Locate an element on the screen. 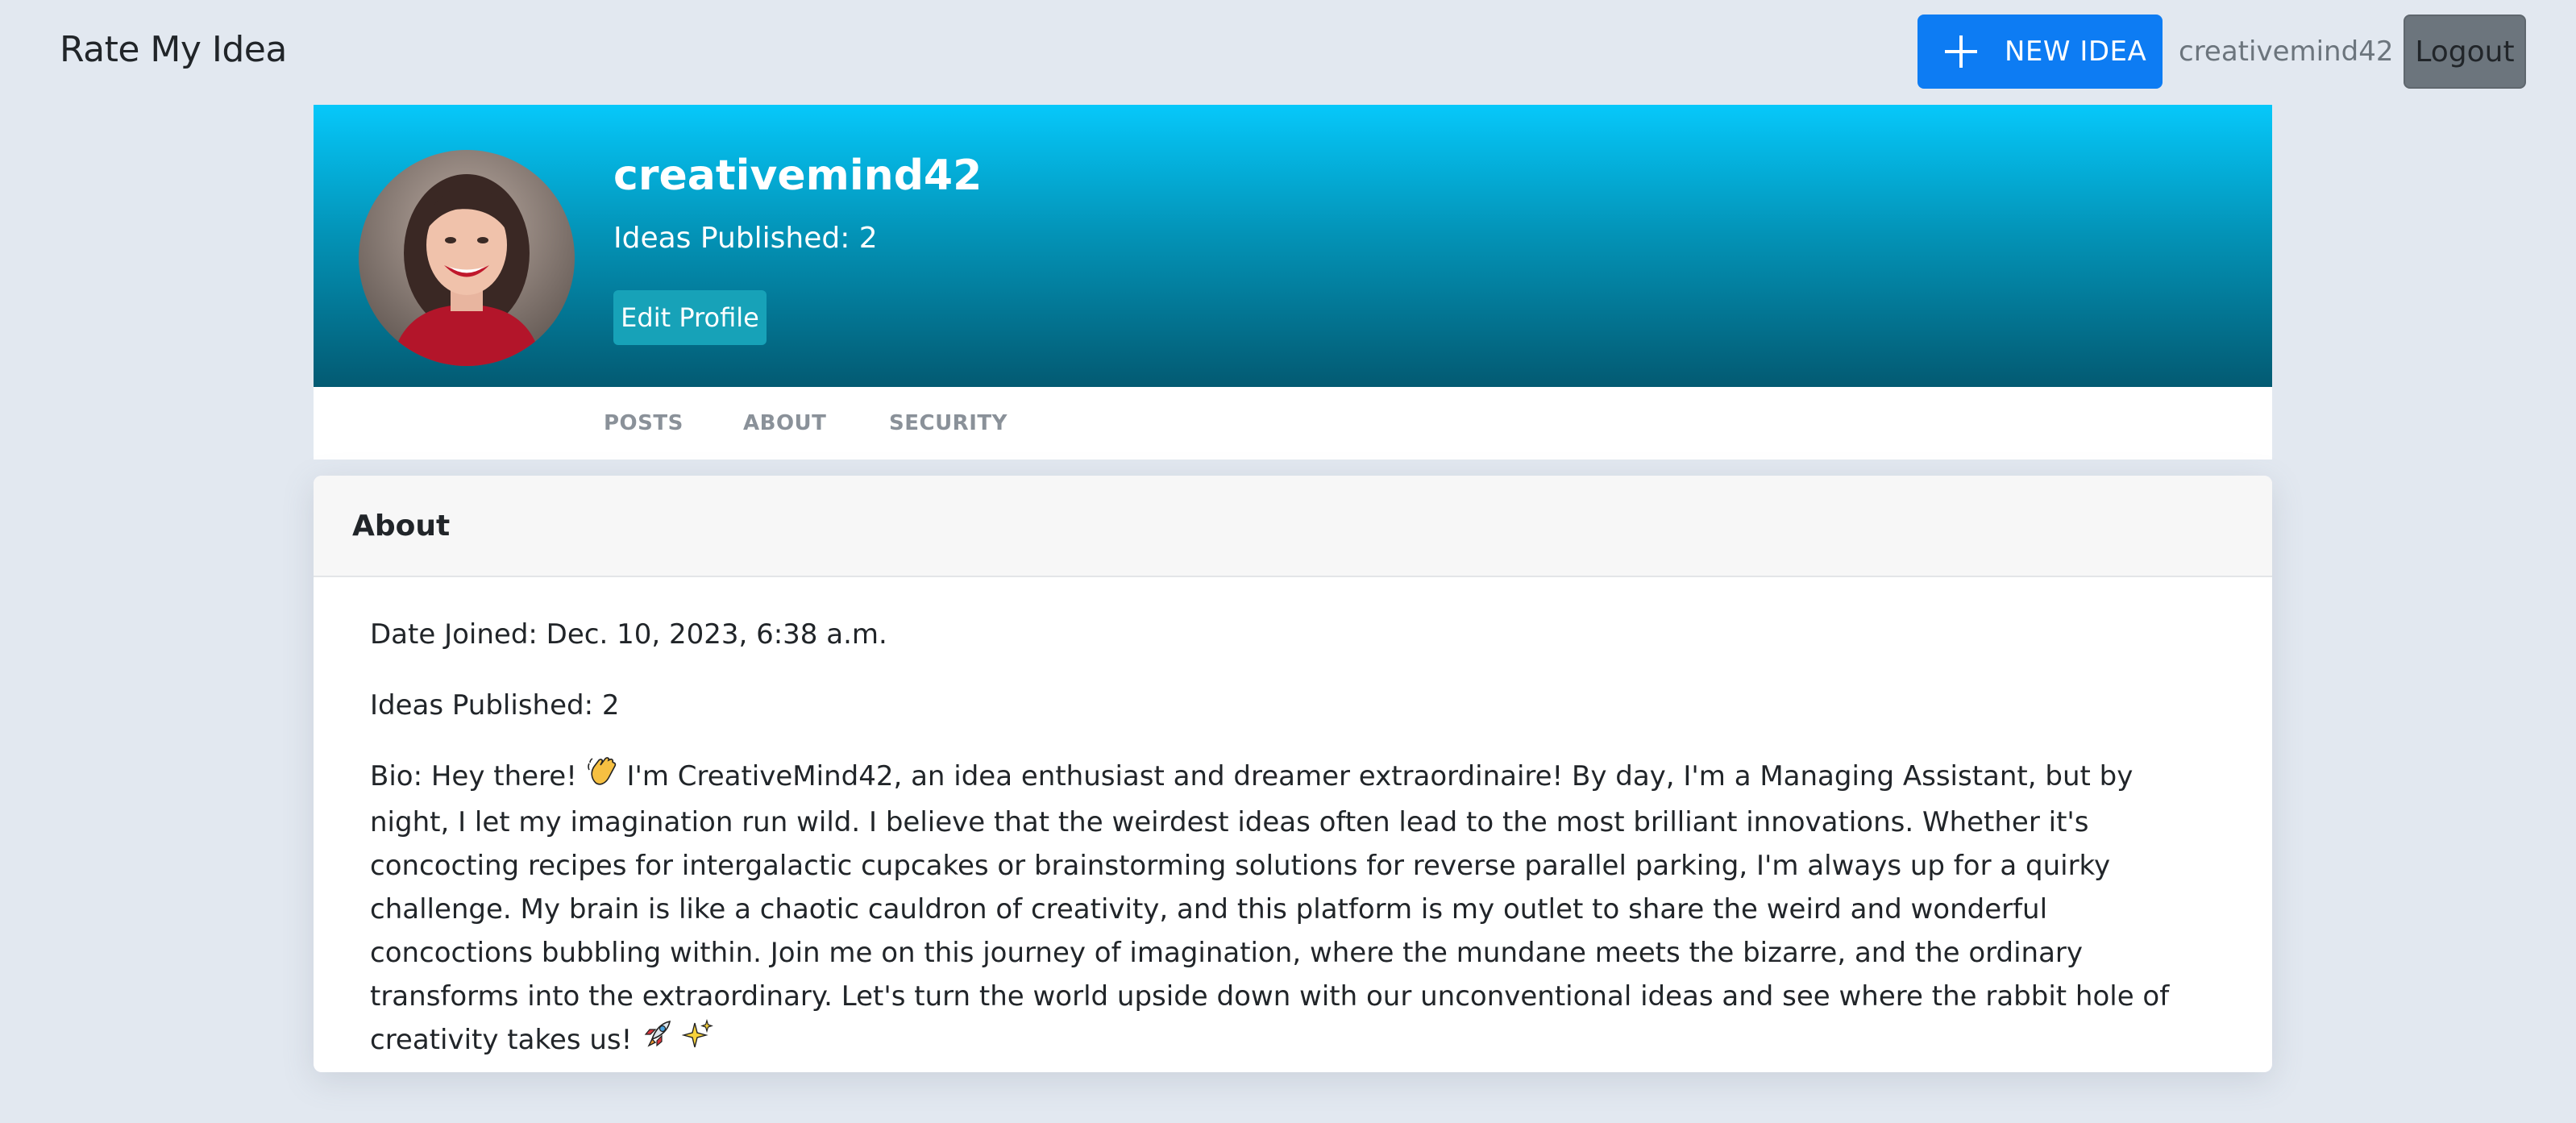 The image size is (2576, 1123). waving-hand-icon is located at coordinates (602, 778).